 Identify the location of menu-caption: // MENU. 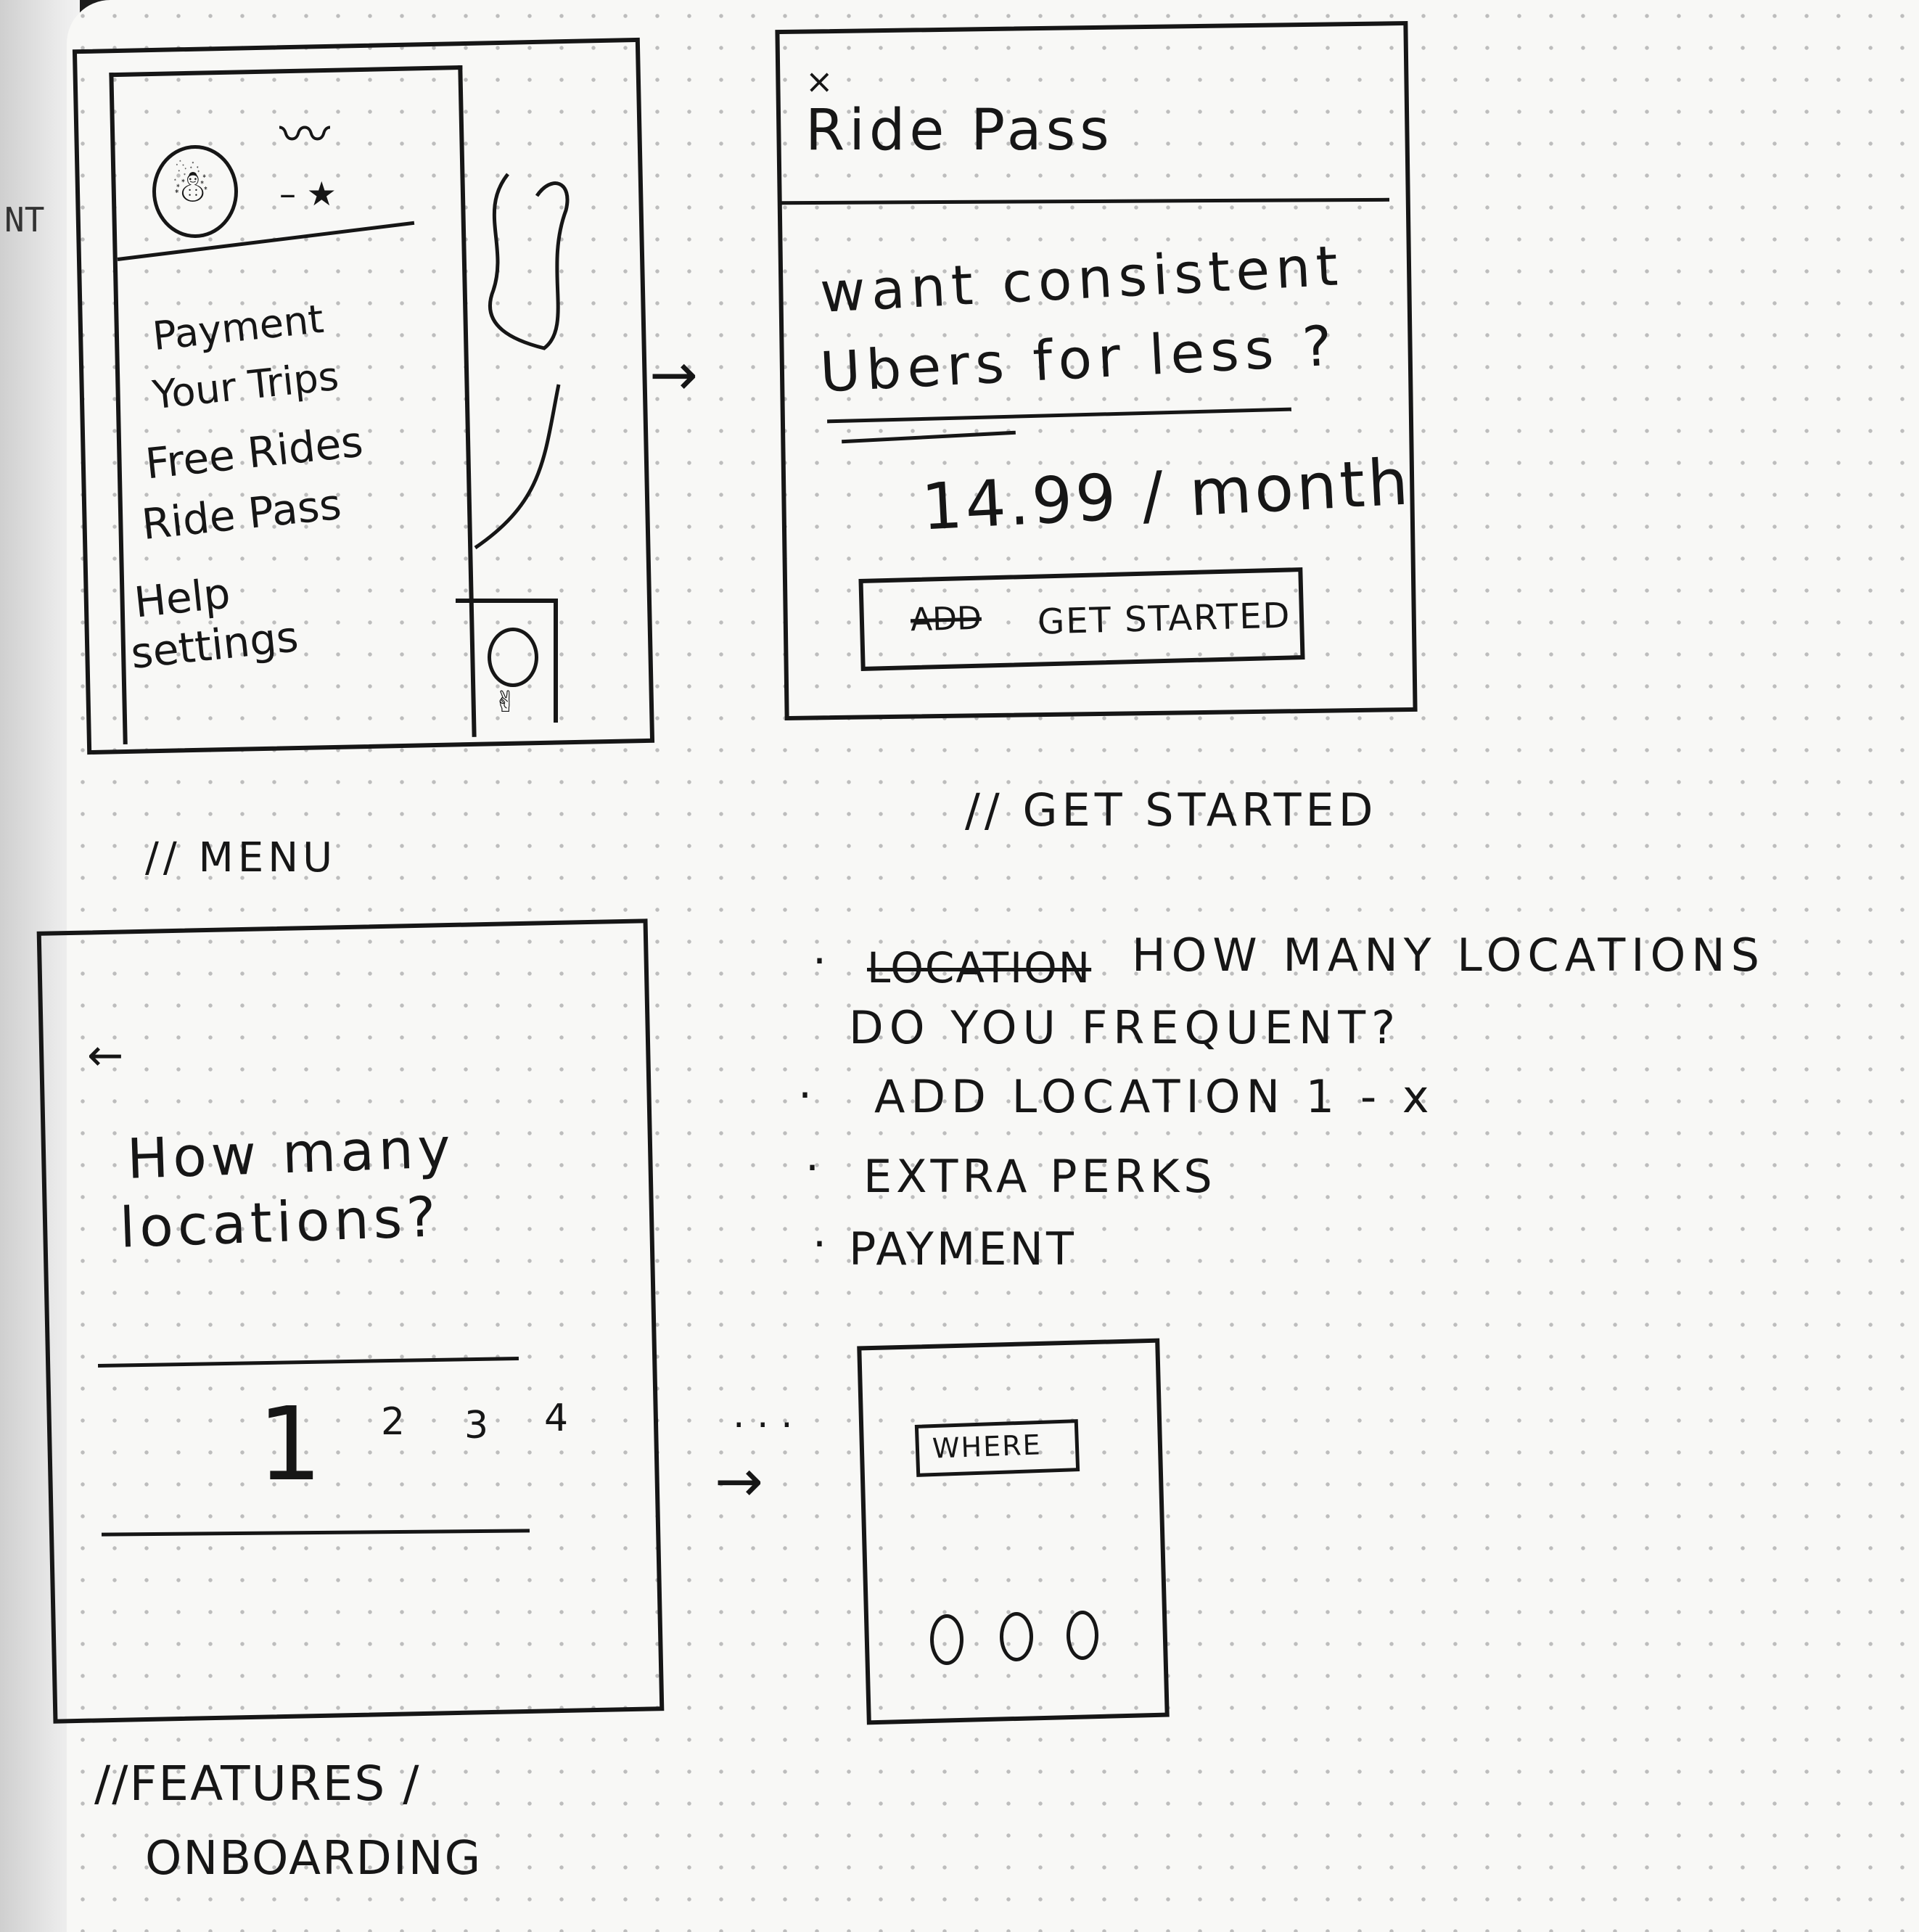
(241, 857).